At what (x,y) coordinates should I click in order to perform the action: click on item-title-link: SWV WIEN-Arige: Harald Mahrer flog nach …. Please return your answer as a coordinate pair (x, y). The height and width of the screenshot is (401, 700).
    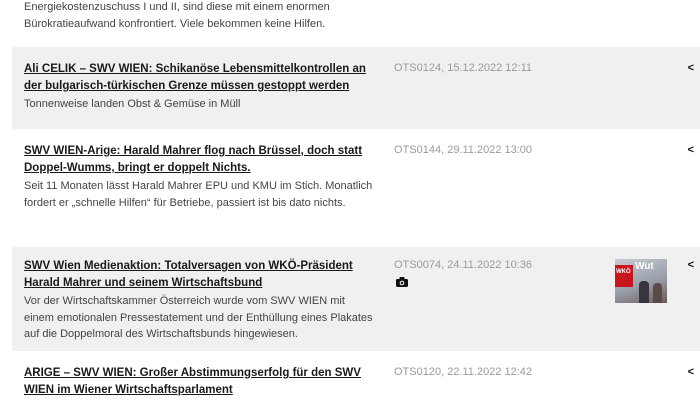
    Looking at the image, I should click on (199, 160).